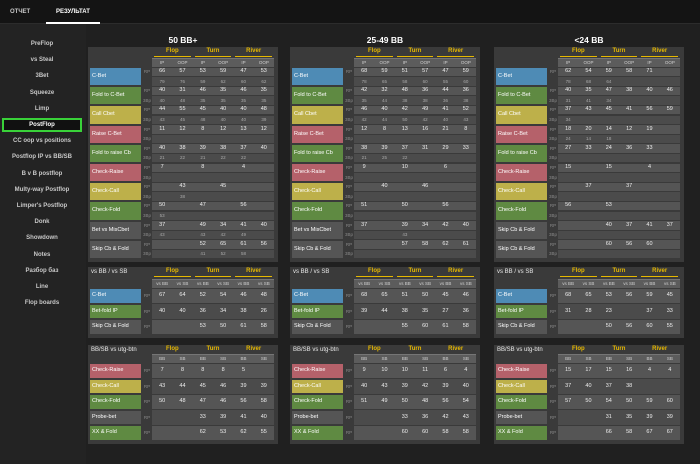  I want to click on sub-header: BB, so click(568, 358).